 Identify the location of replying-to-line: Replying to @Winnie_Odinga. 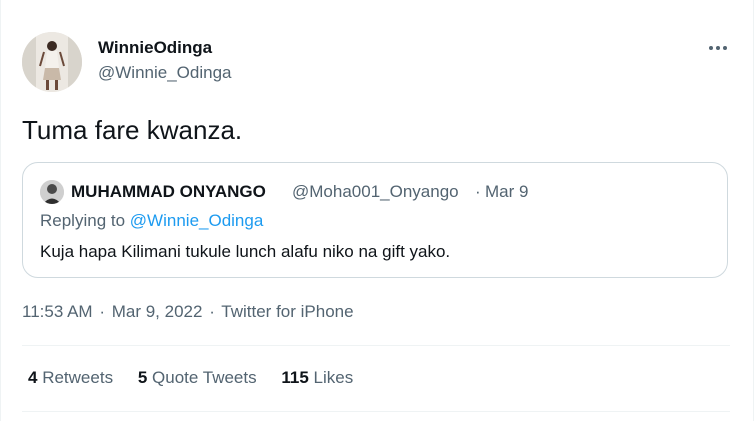
(151, 221).